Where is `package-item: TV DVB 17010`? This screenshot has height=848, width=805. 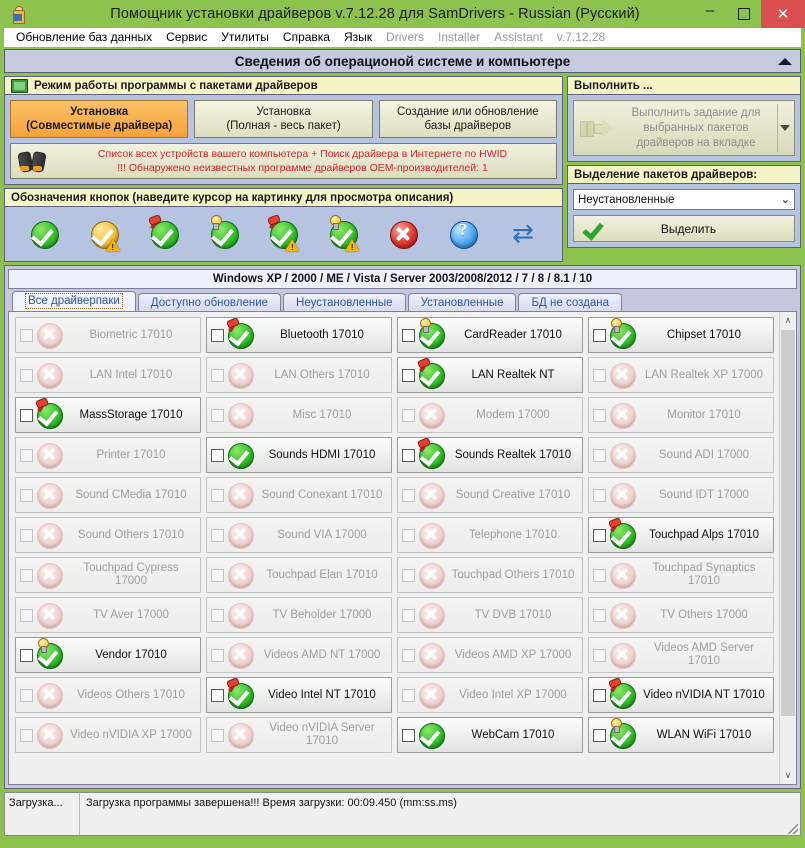
package-item: TV DVB 17010 is located at coordinates (490, 615).